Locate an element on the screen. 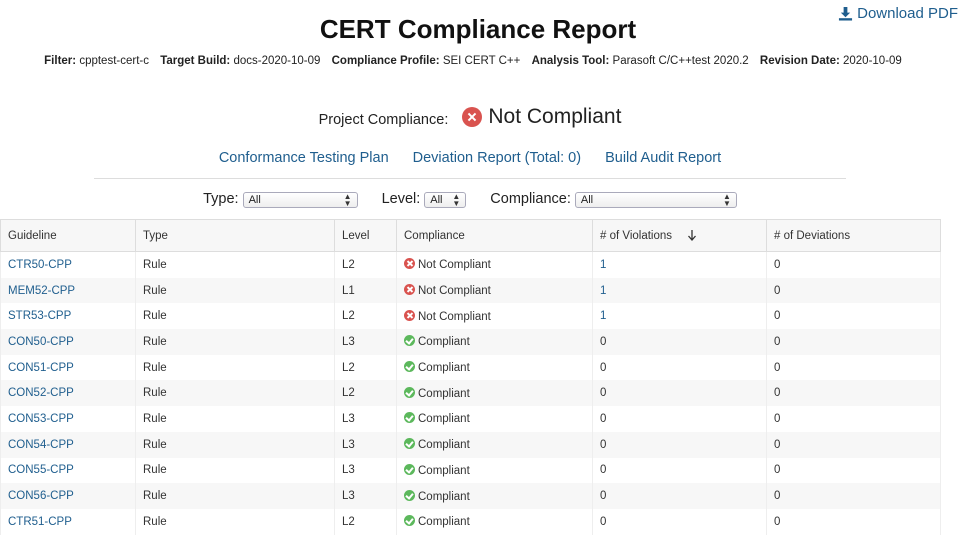 This screenshot has height=535, width=960. guideline-link: CON53-CPP is located at coordinates (41, 419).